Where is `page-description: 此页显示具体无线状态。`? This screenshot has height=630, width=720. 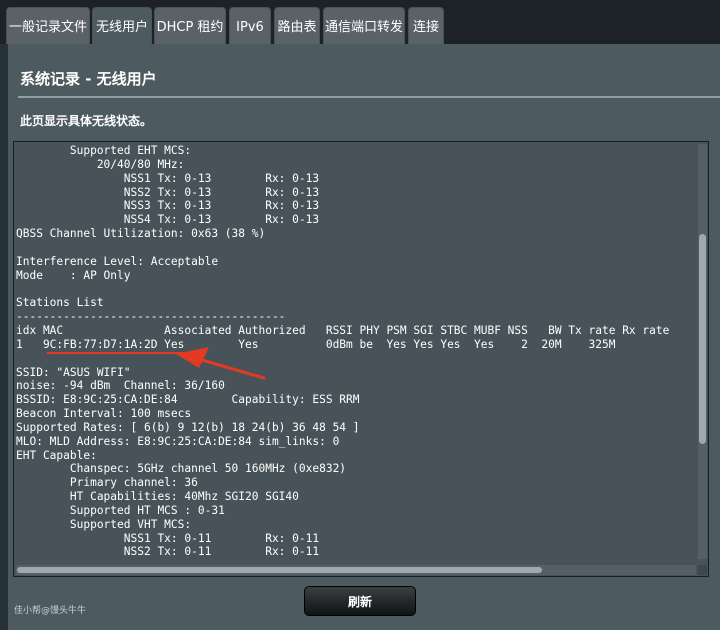 page-description: 此页显示具体无线状态。 is located at coordinates (86, 121).